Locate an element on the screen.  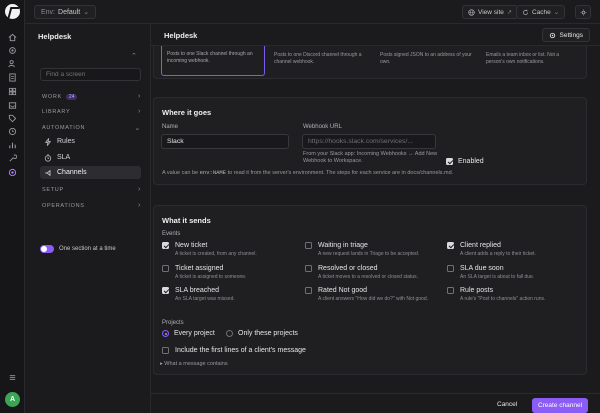
section-label: WORK is located at coordinates (52, 97).